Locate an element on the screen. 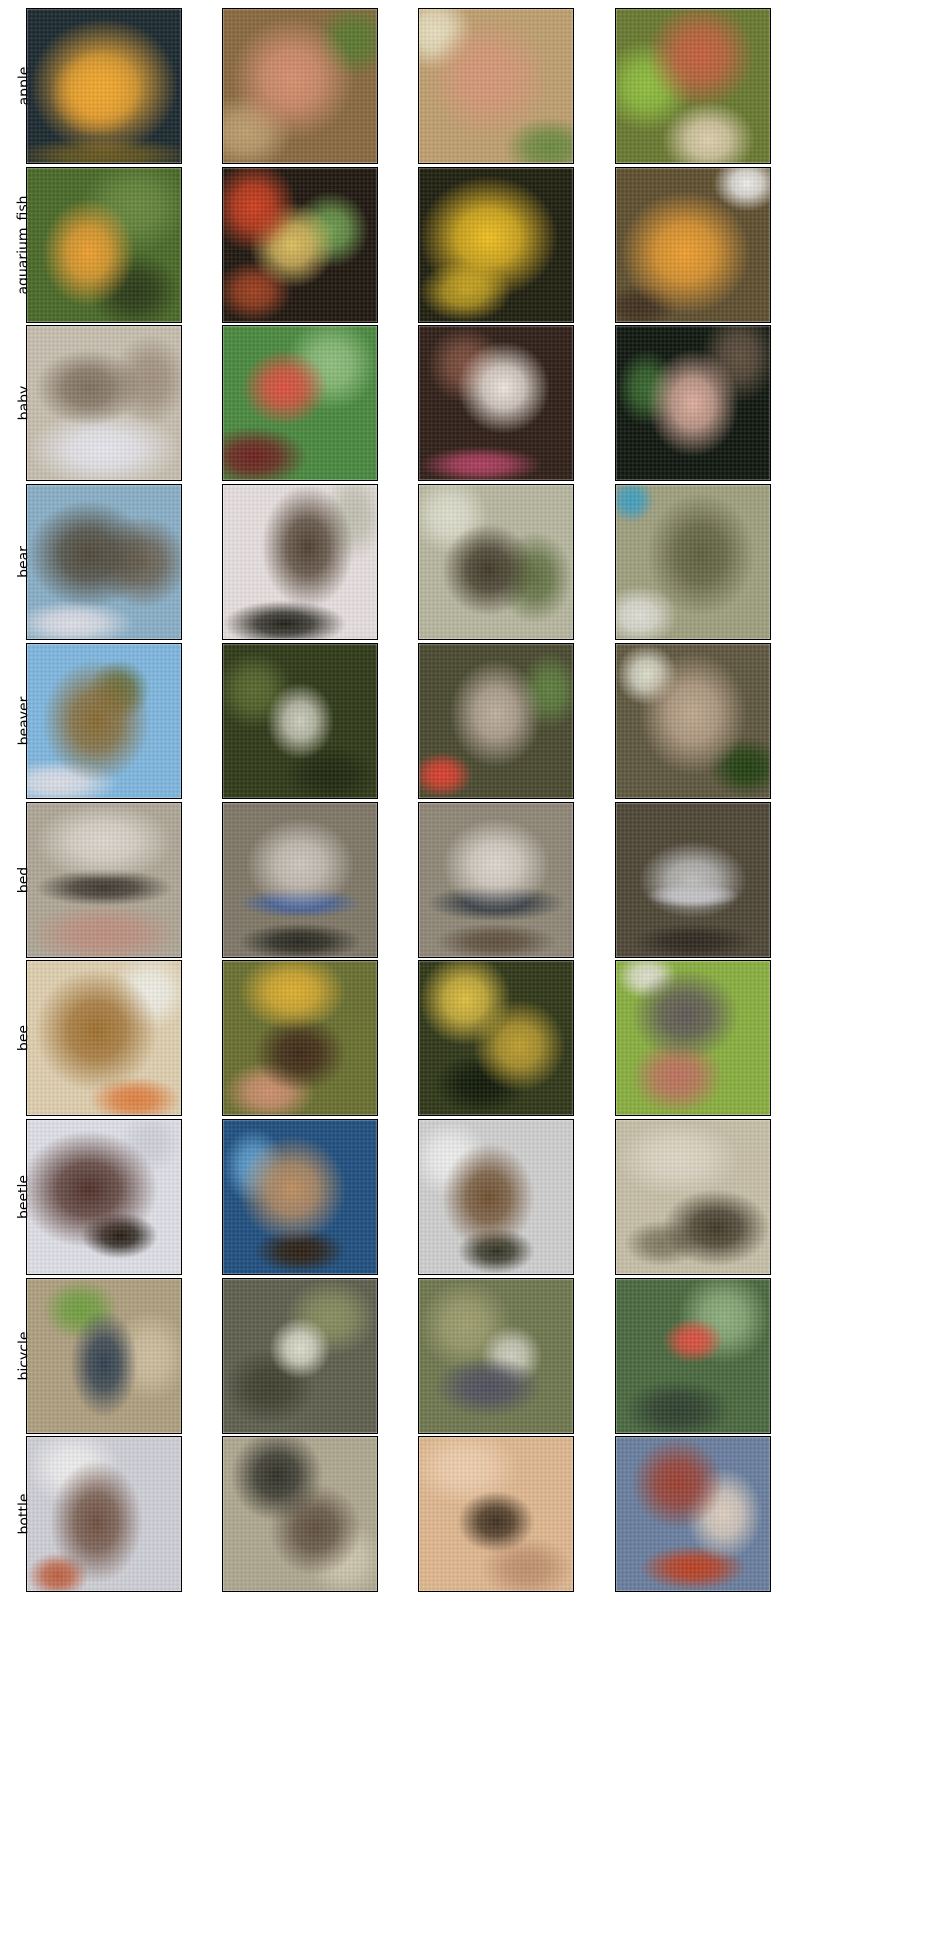 The width and height of the screenshot is (932, 1960). image-row: beetle is located at coordinates (466, 1196).